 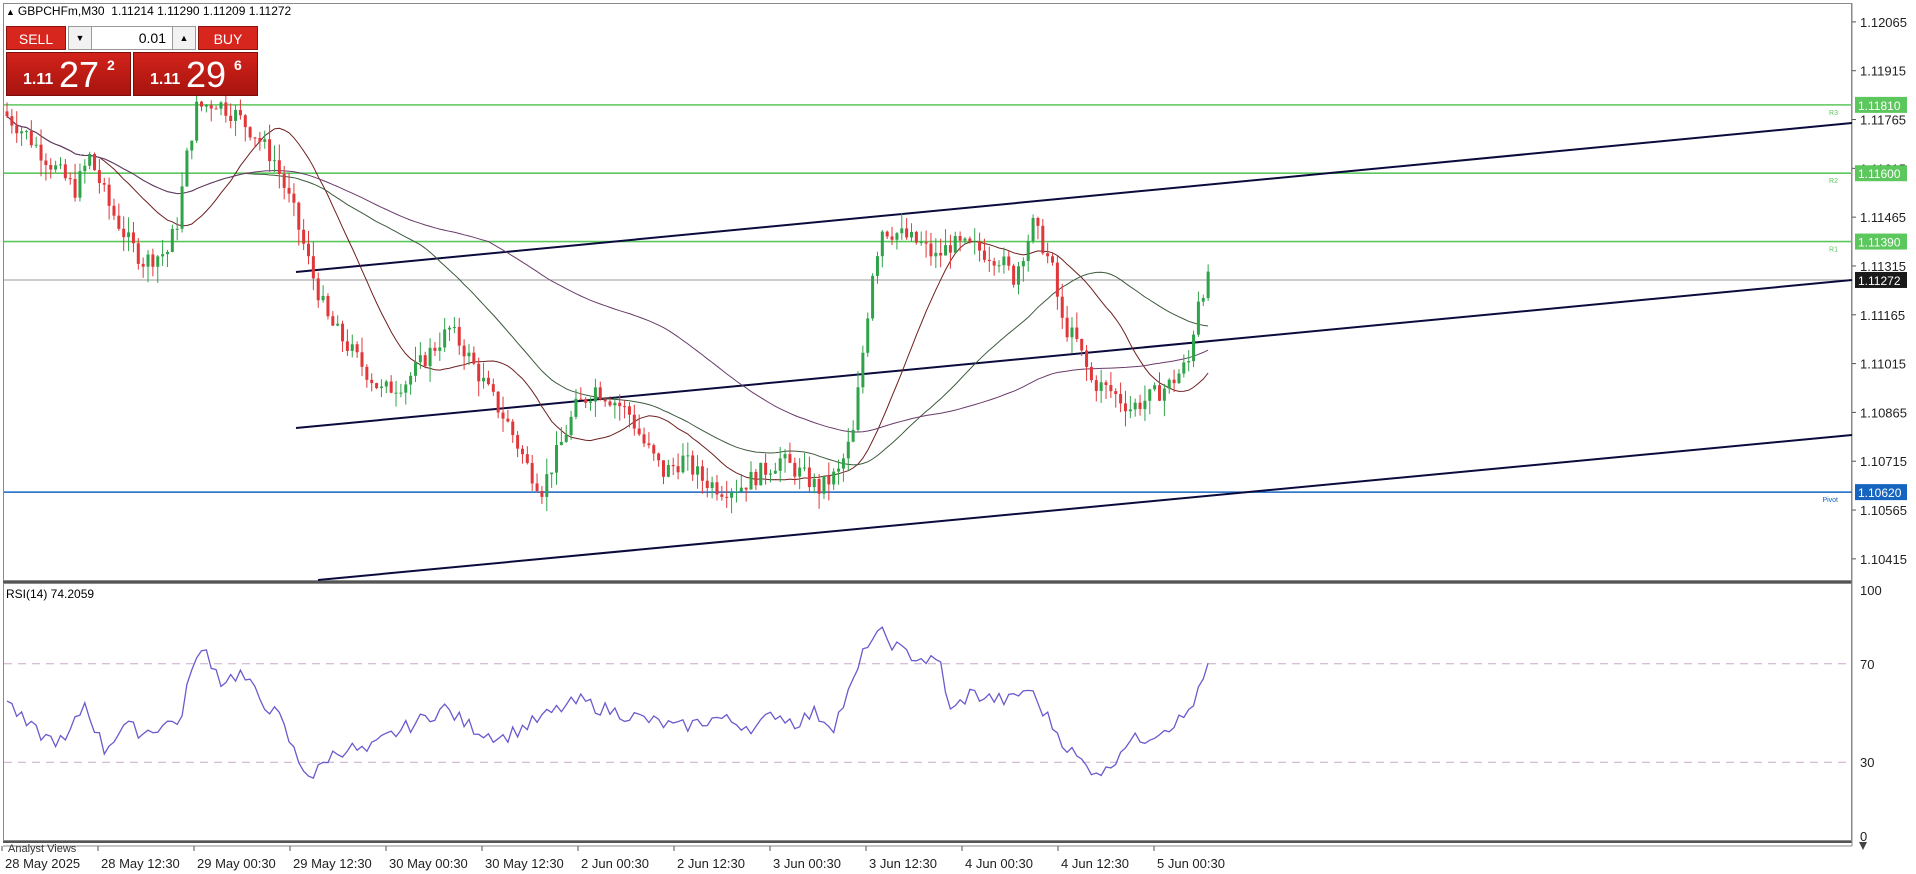 What do you see at coordinates (1830, 500) in the screenshot?
I see `level-name-pivot: Pivot` at bounding box center [1830, 500].